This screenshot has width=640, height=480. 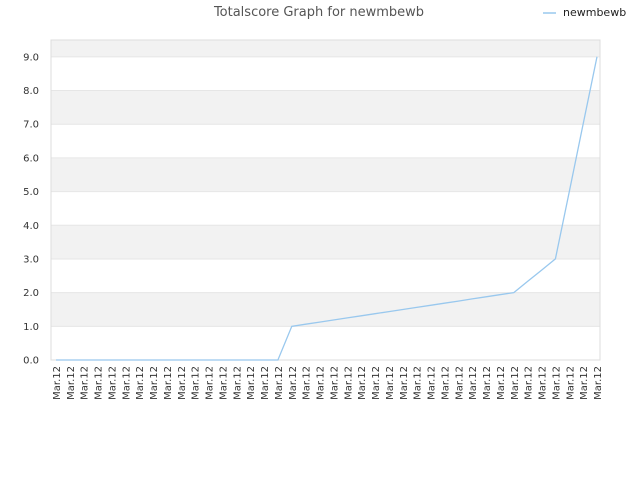 I want to click on y-tick-label: 9.0, so click(x=31, y=57).